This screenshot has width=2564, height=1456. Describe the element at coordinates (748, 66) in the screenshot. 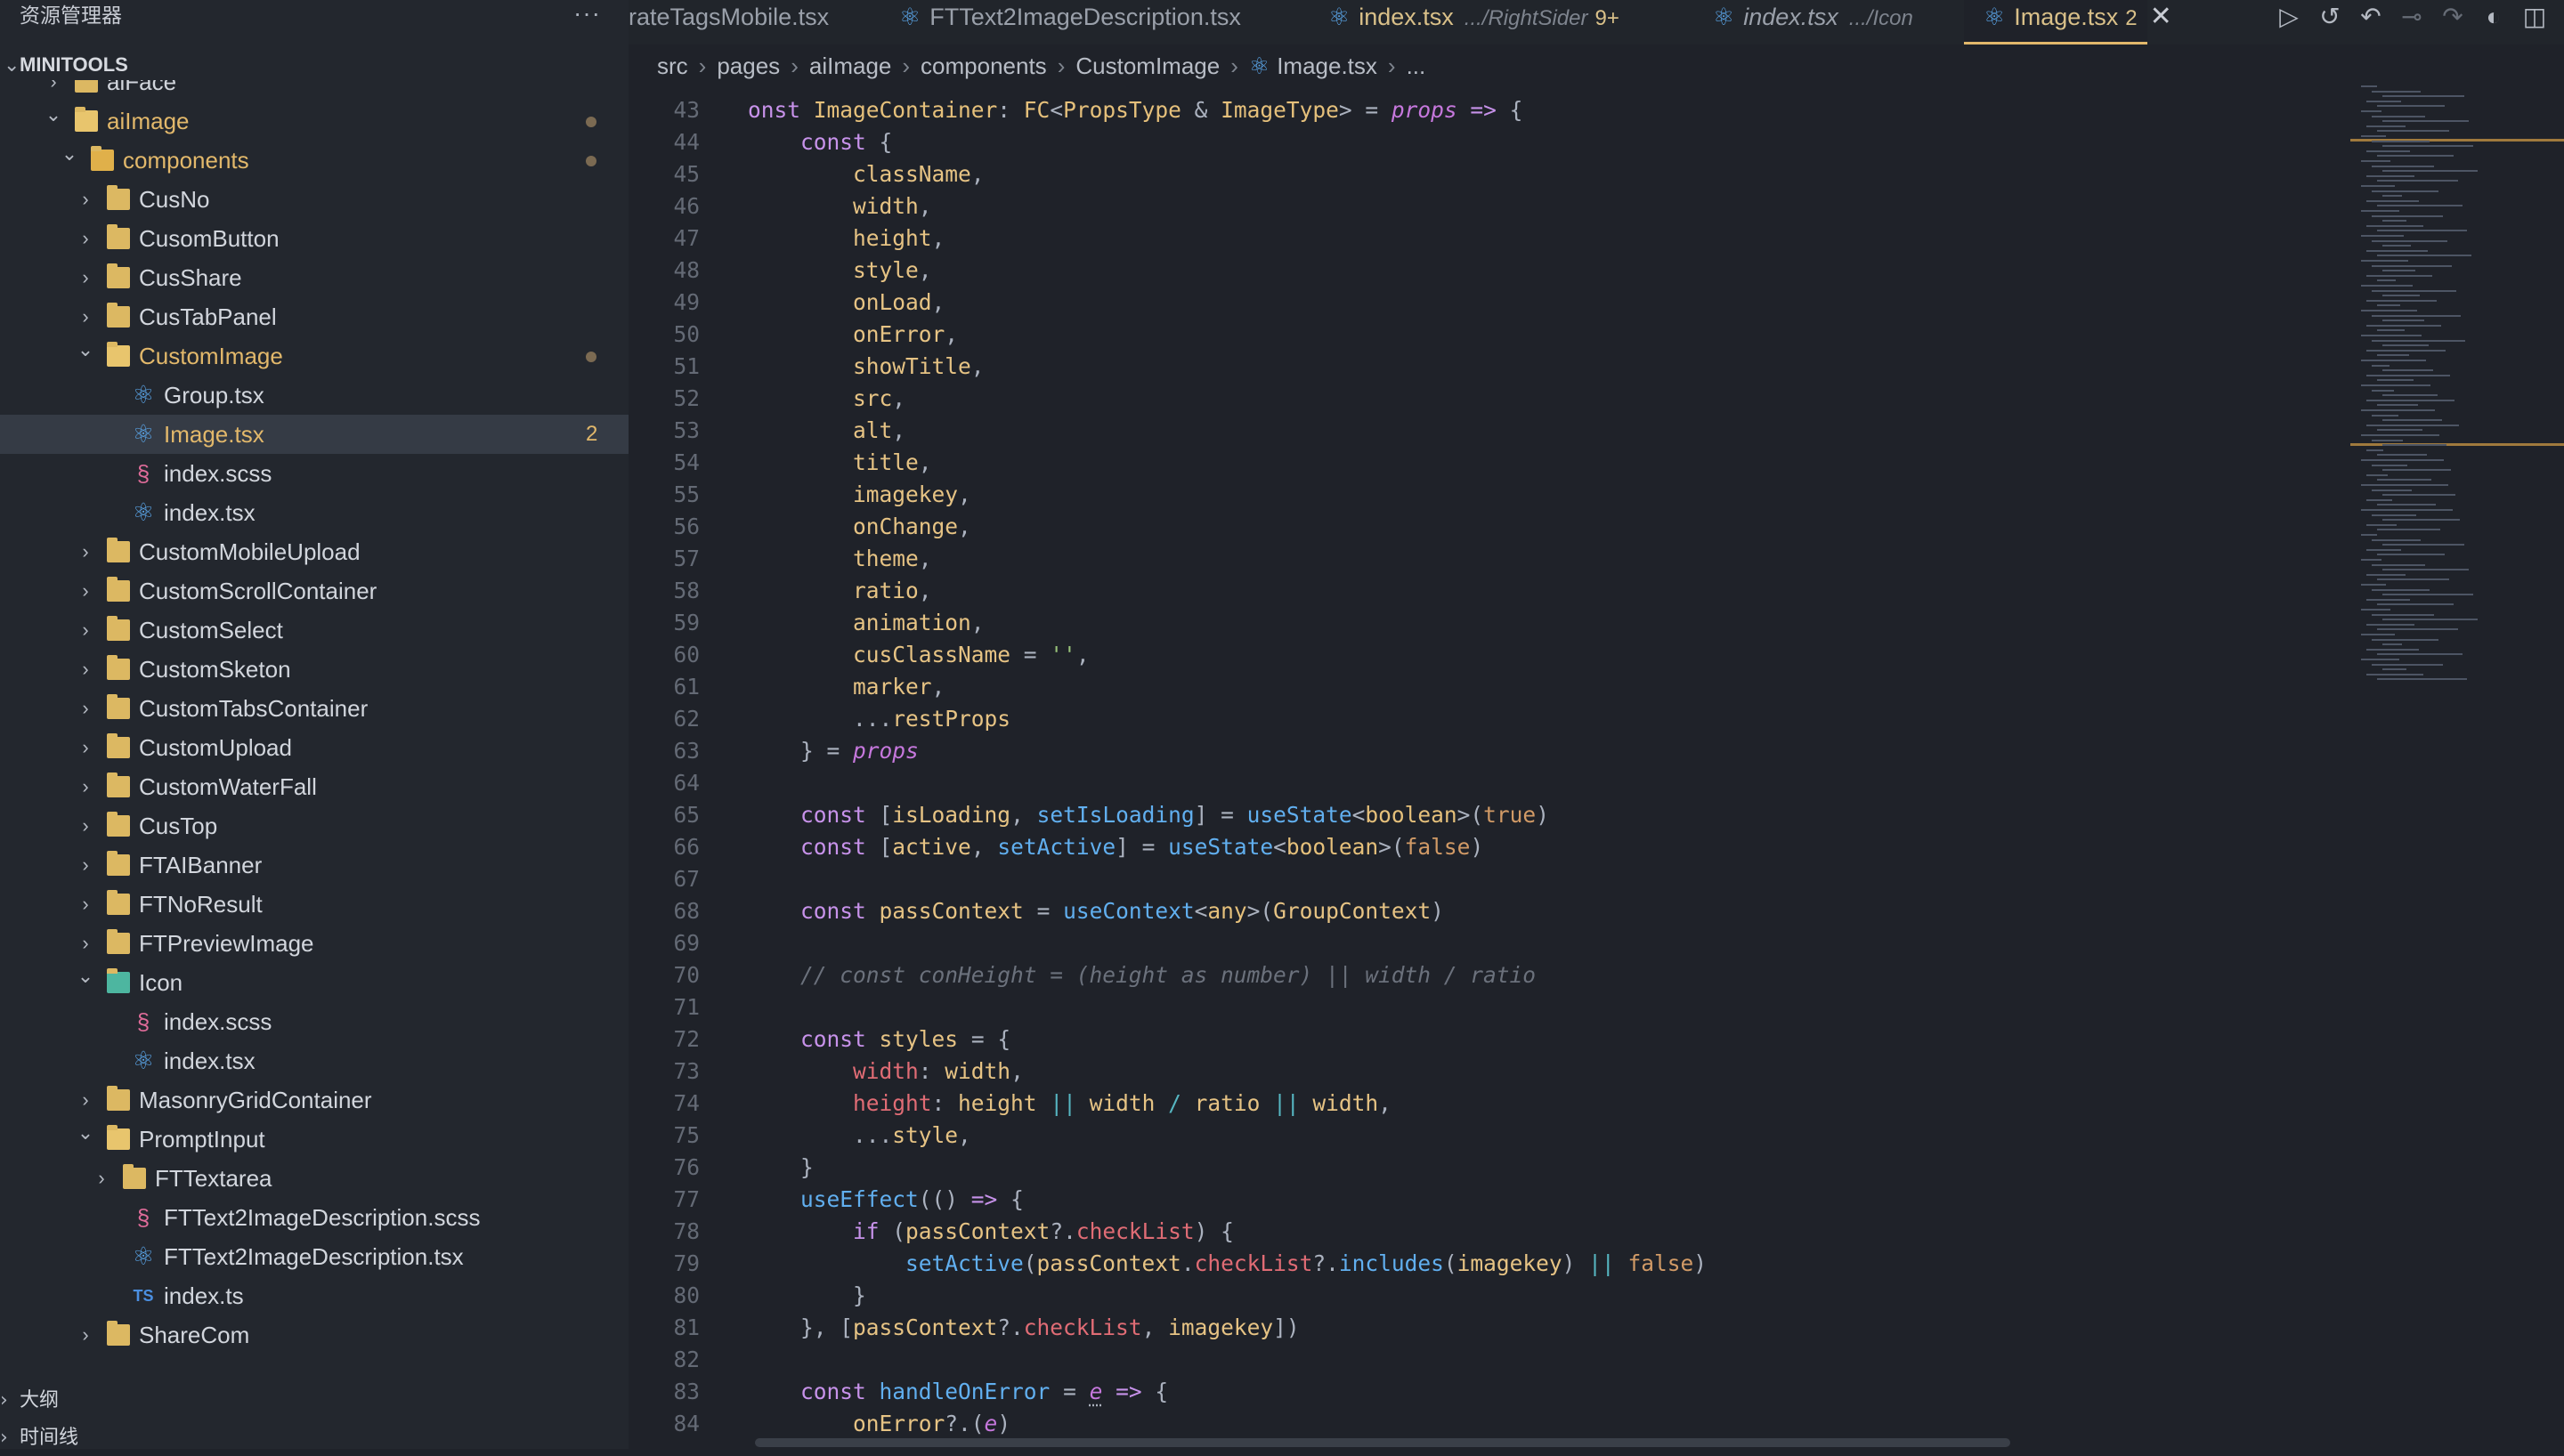

I see `breadcrumb-segment: pages` at that location.